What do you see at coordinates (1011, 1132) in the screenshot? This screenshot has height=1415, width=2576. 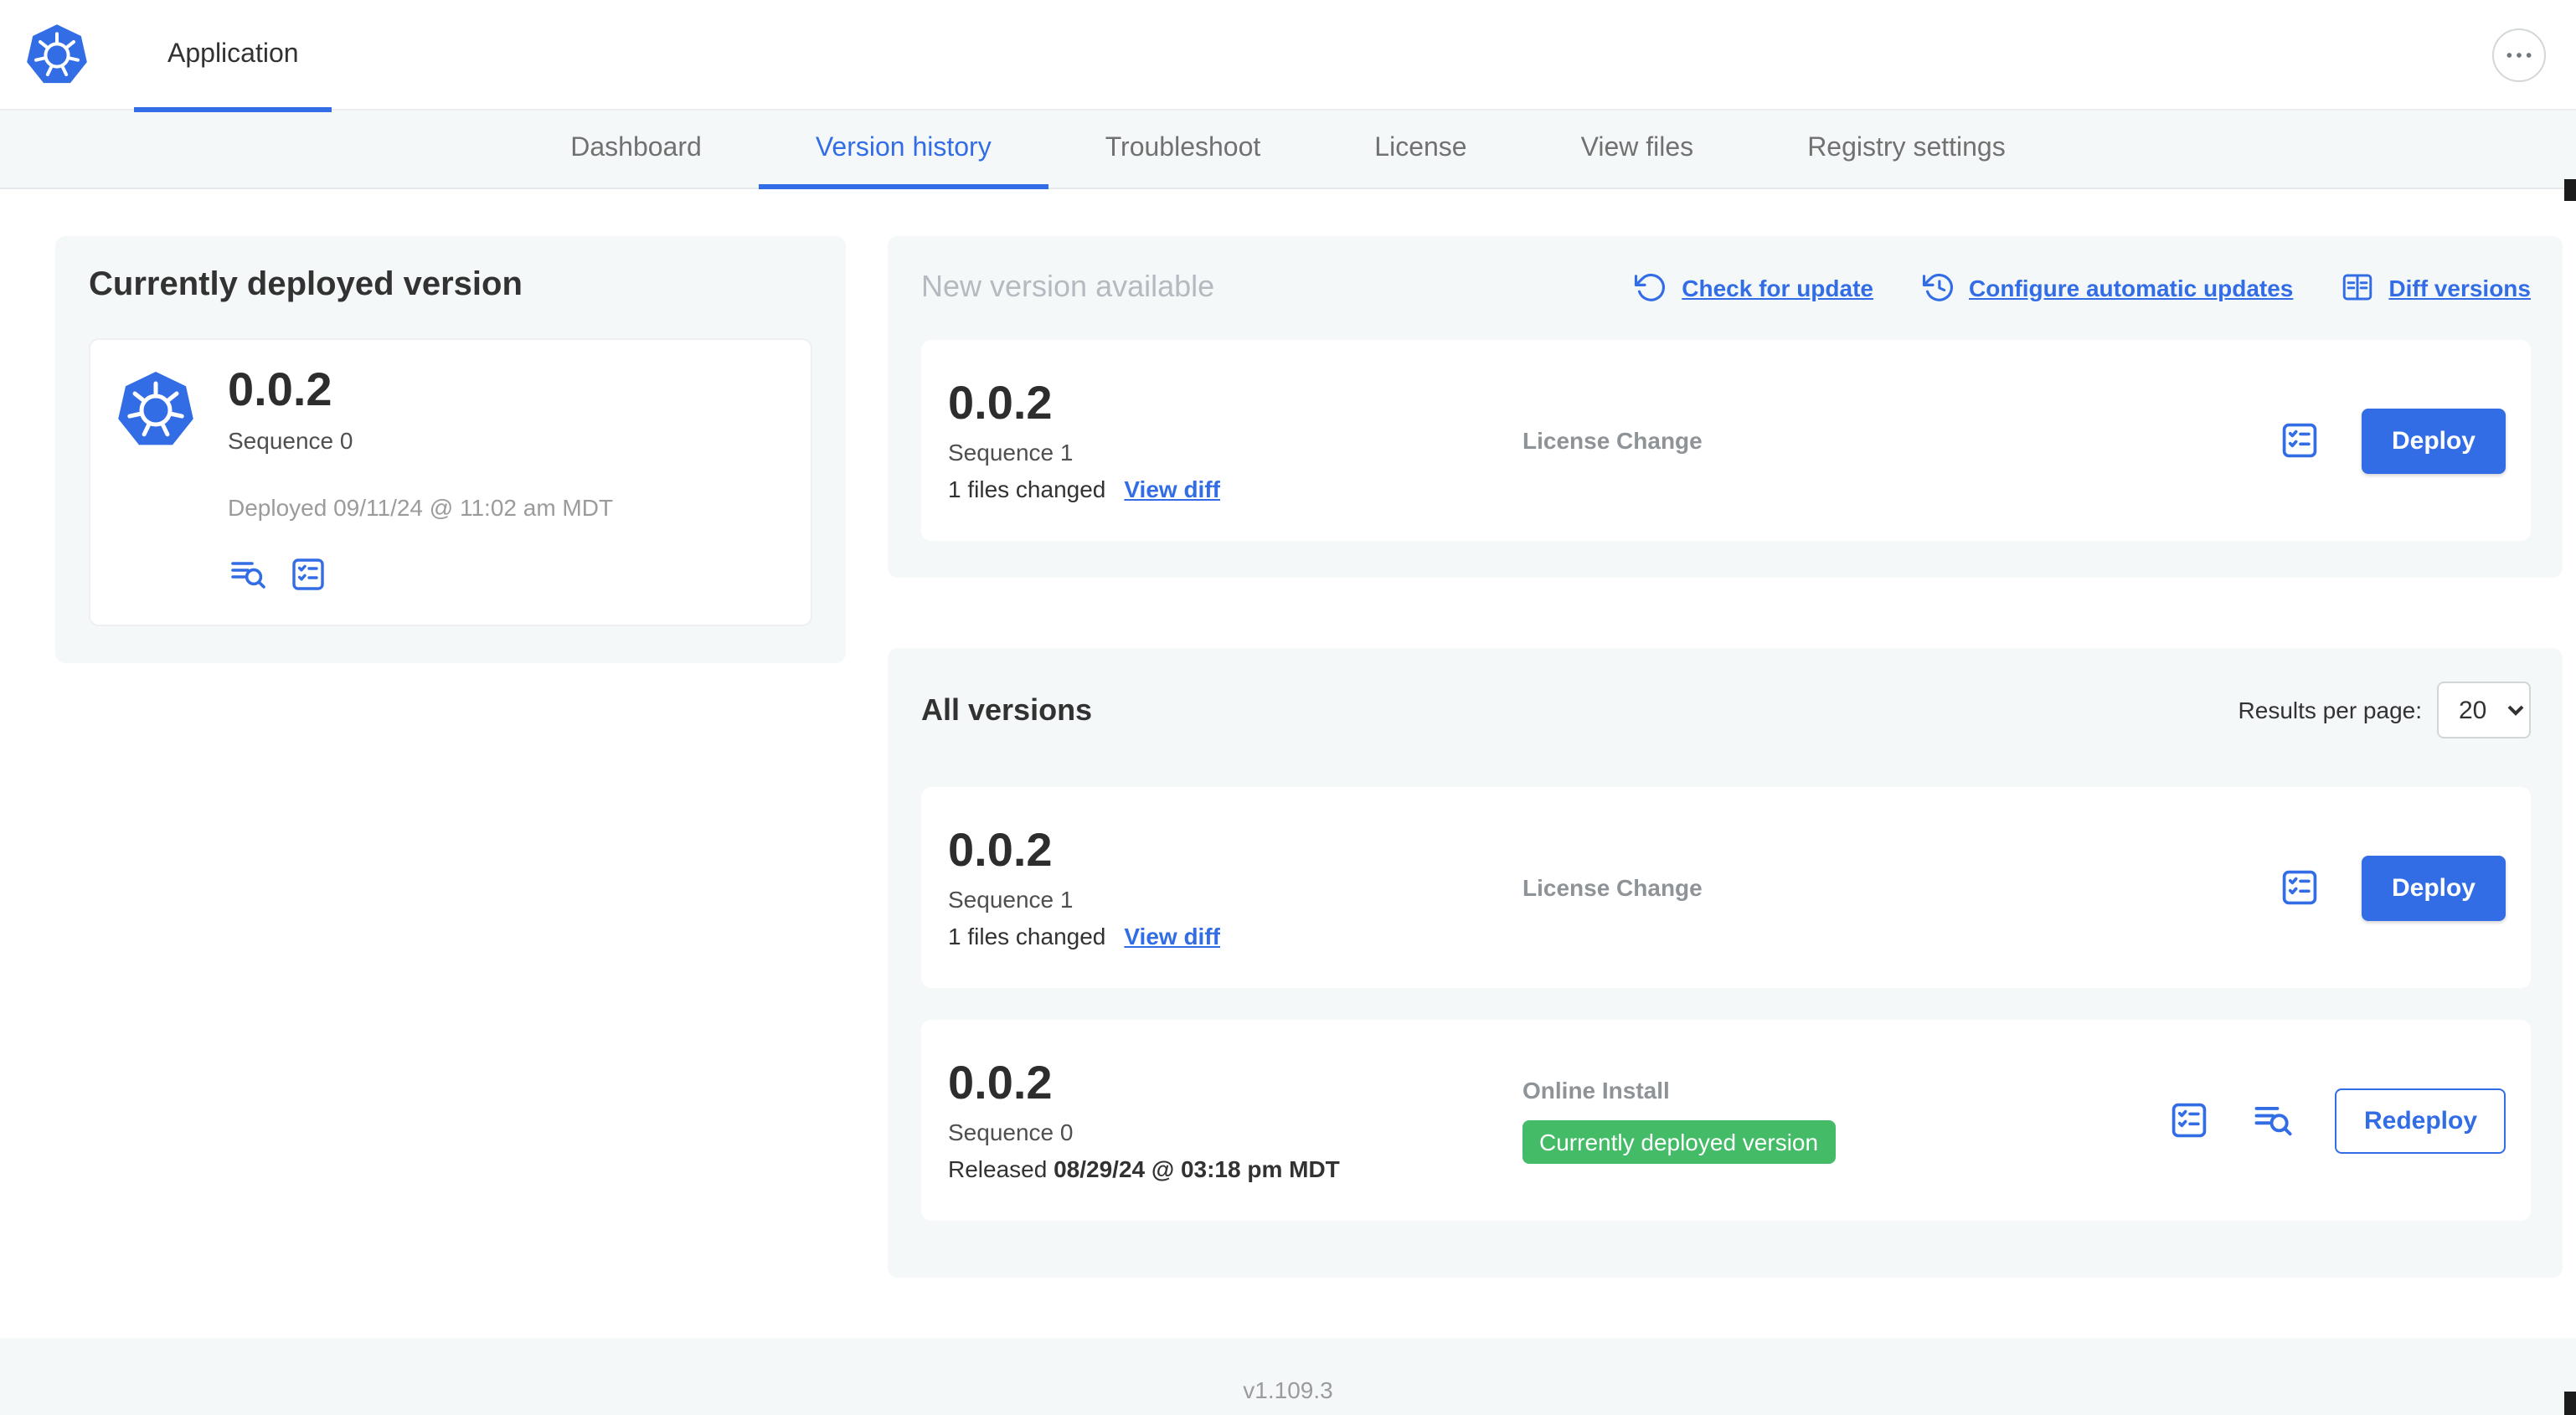 I see `sequence-label: Sequence 0` at bounding box center [1011, 1132].